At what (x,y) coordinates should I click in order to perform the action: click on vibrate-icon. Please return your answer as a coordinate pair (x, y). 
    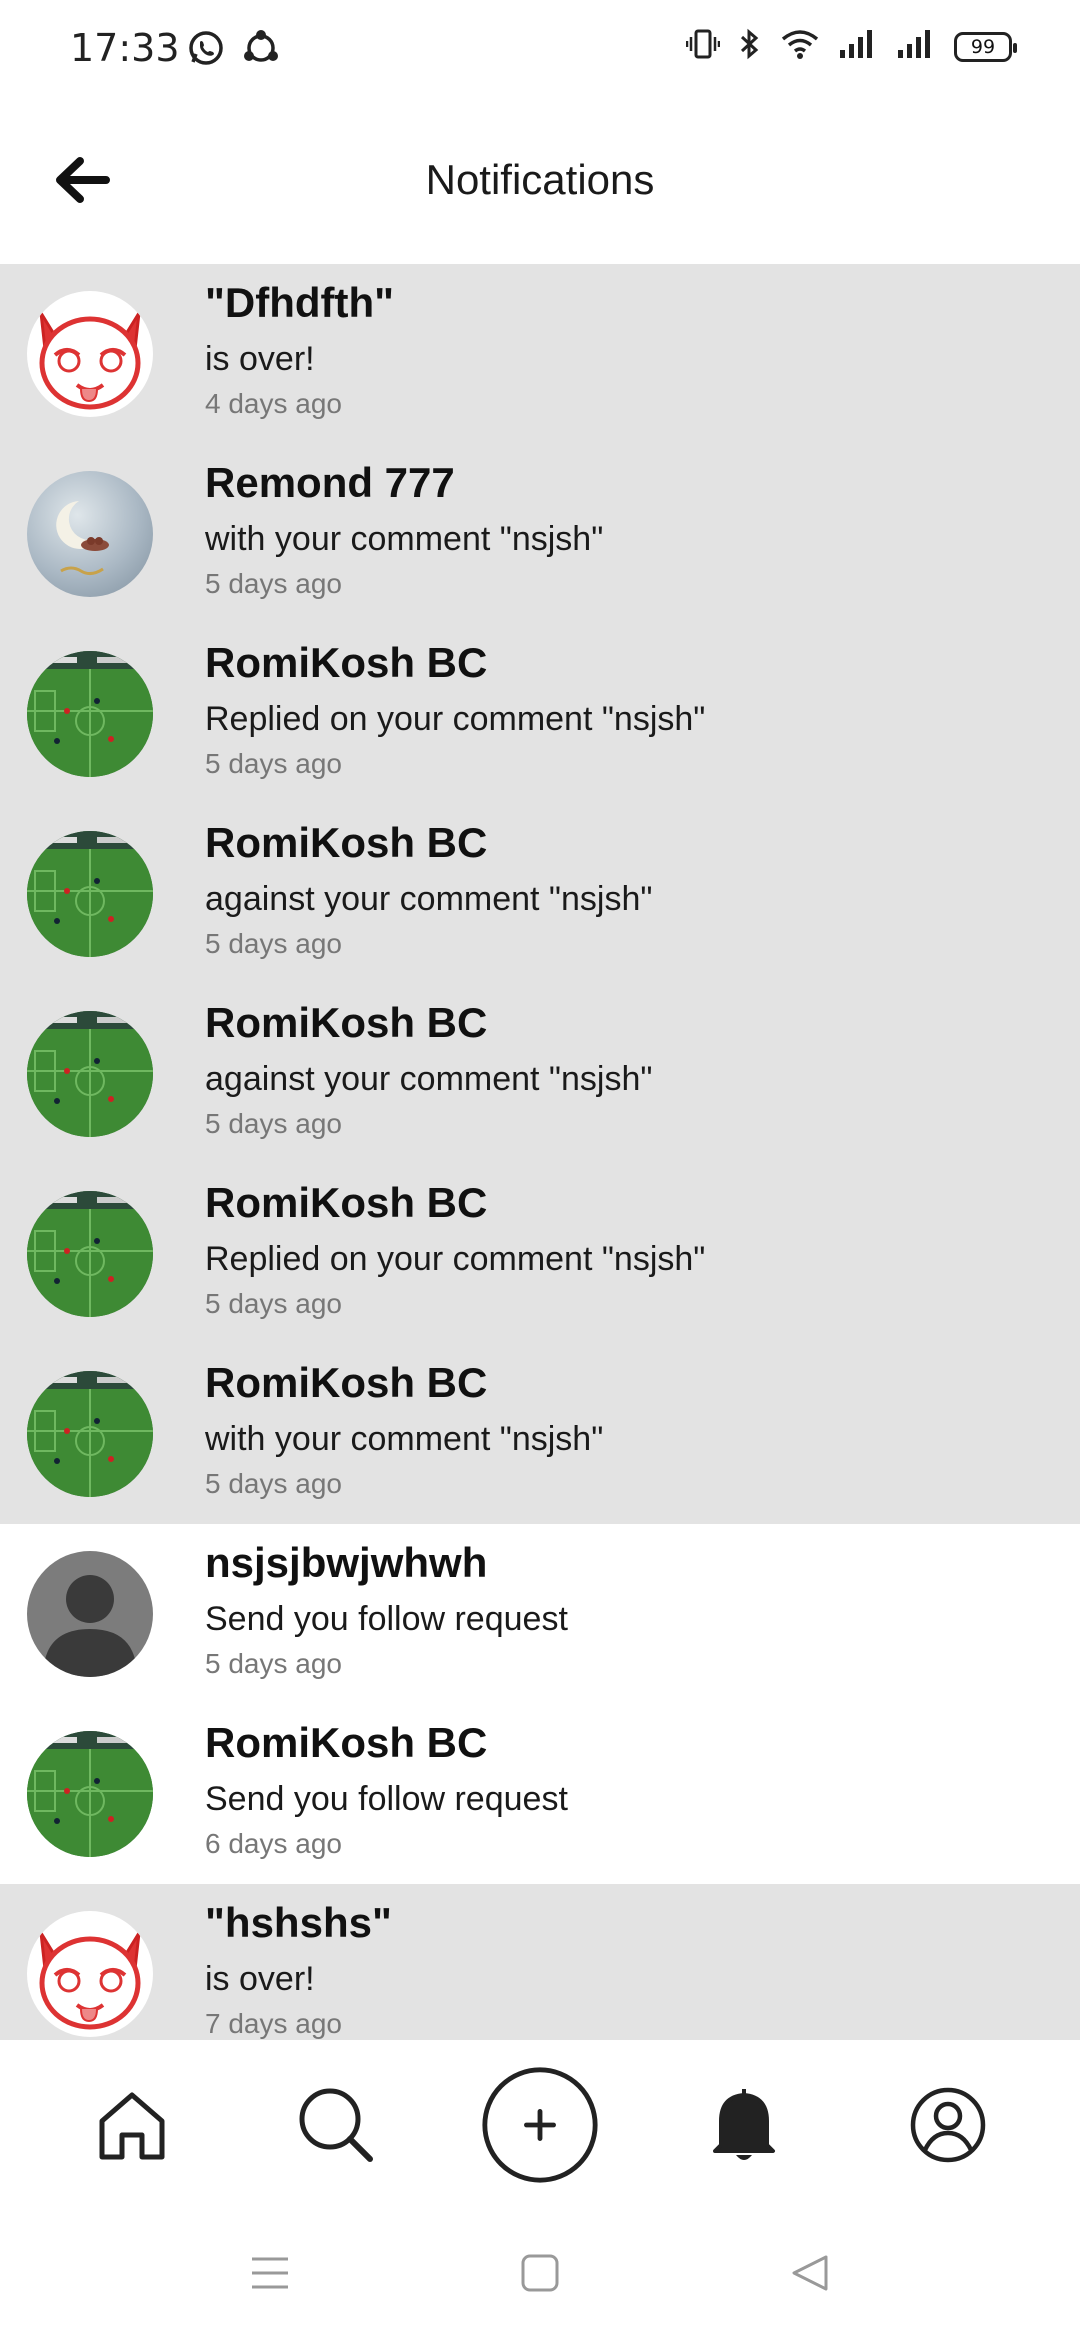
    Looking at the image, I should click on (703, 46).